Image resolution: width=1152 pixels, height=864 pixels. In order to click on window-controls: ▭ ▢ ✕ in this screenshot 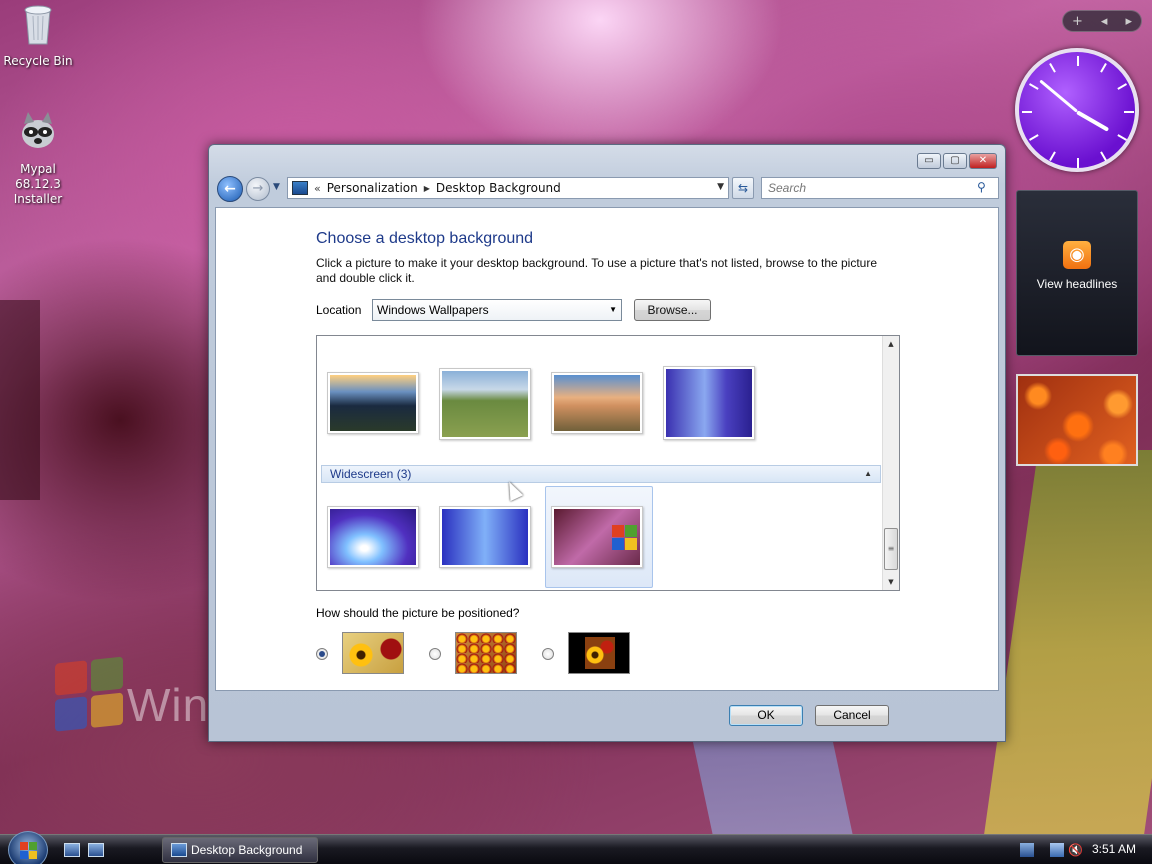, I will do `click(957, 161)`.